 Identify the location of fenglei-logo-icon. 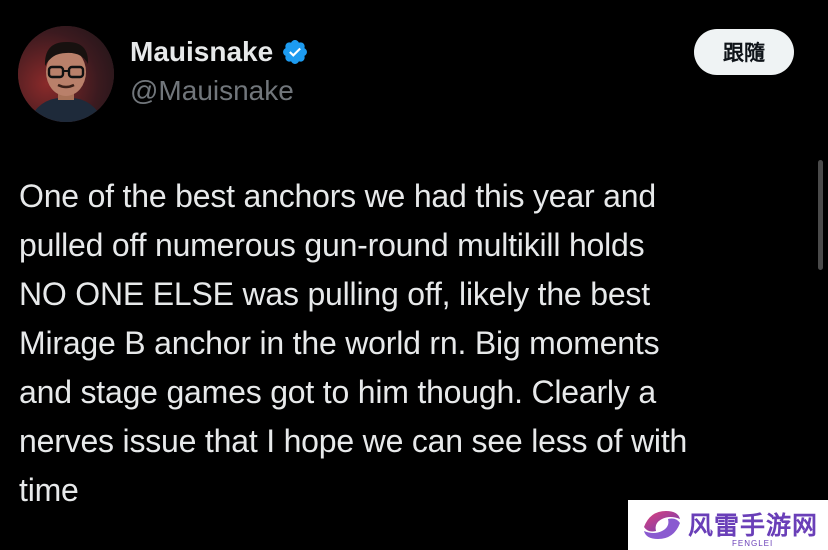
(662, 525).